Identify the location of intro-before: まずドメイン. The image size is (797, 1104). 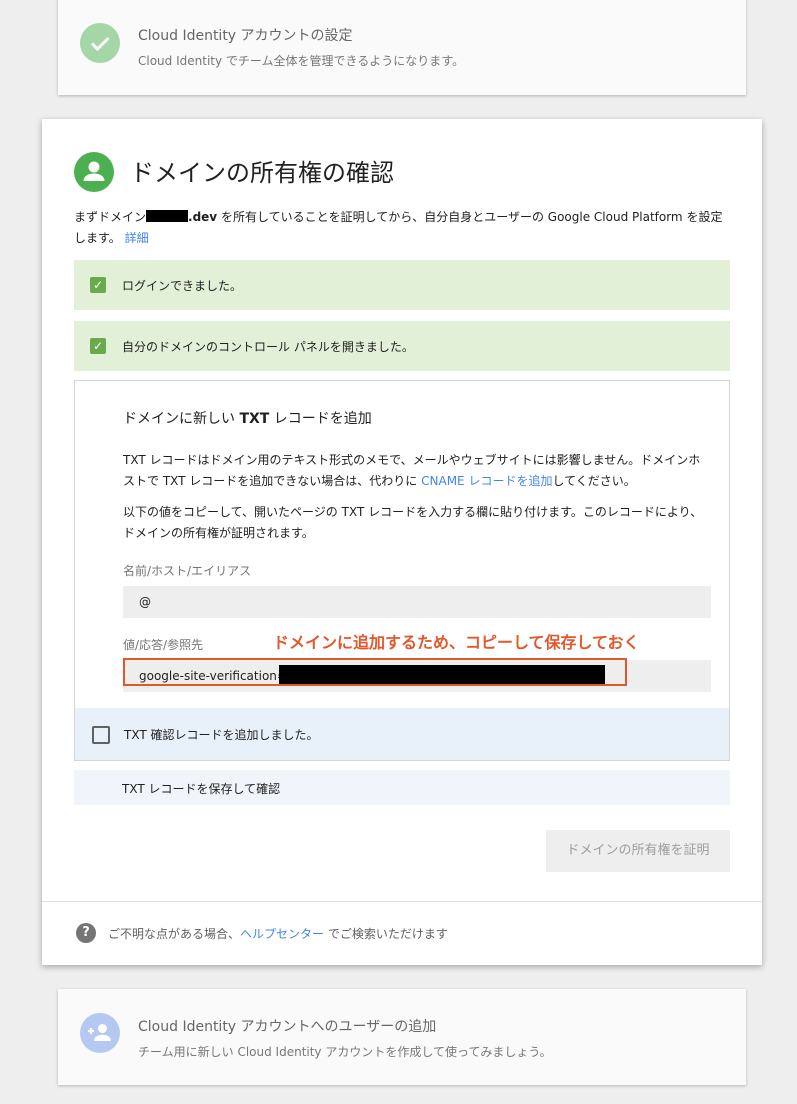
(110, 217).